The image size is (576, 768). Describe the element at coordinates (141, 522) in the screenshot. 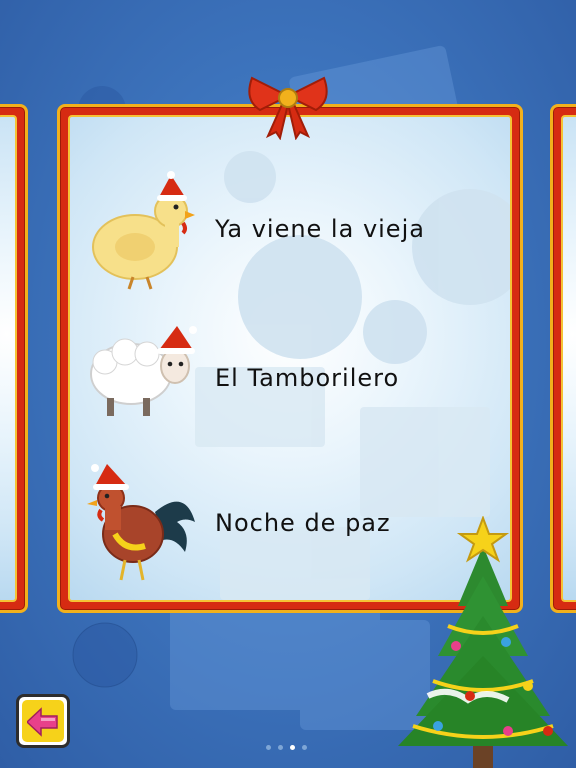

I see `rooster-icon` at that location.